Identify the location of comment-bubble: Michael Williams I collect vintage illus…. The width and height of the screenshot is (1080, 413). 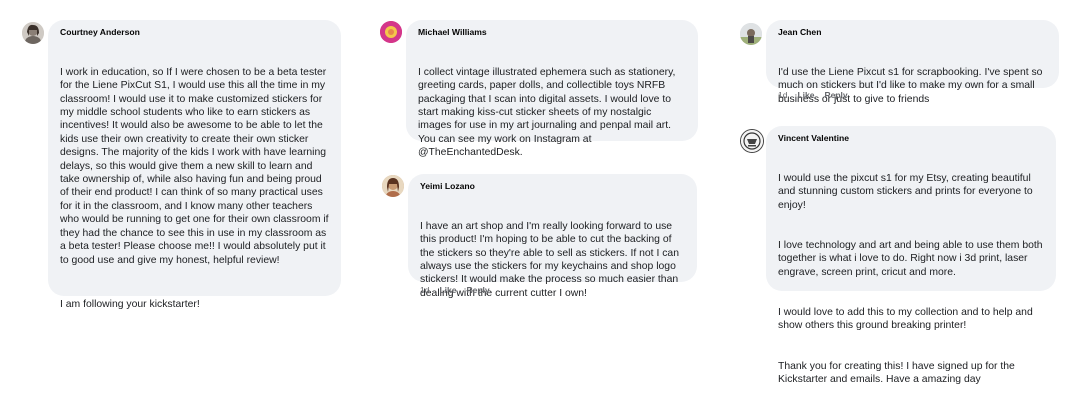
(552, 89).